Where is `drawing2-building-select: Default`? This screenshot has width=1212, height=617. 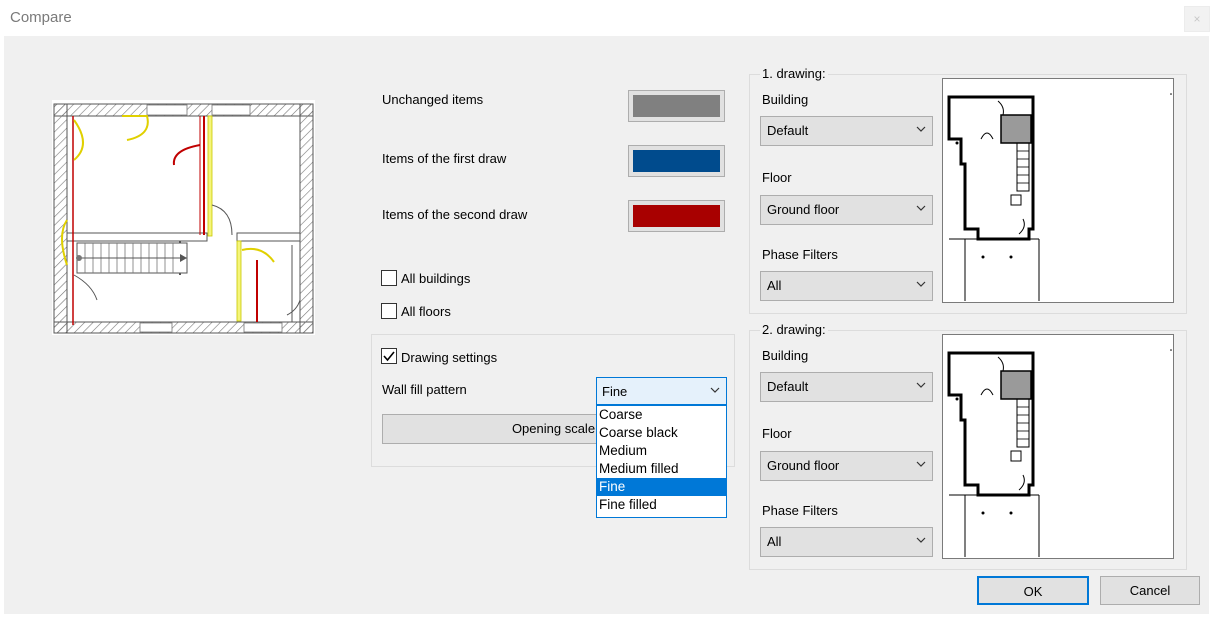
drawing2-building-select: Default is located at coordinates (846, 387).